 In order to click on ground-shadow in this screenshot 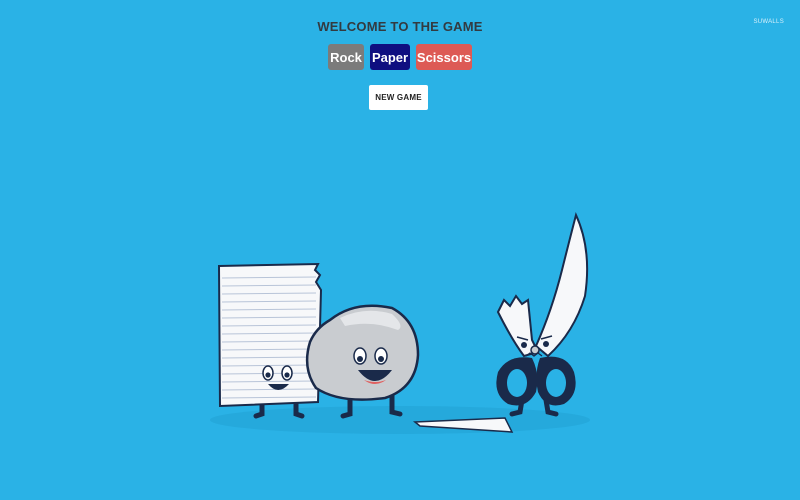, I will do `click(400, 420)`.